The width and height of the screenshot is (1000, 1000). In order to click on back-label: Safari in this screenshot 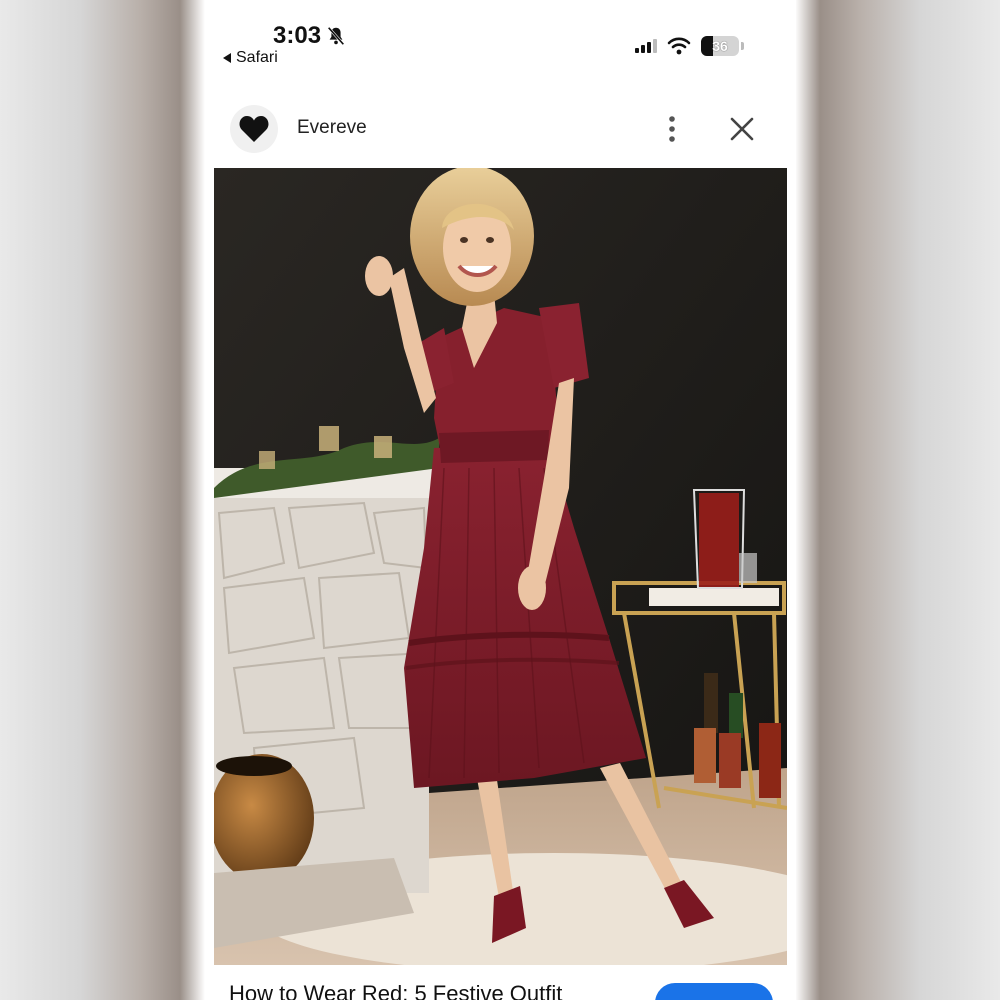, I will do `click(257, 57)`.